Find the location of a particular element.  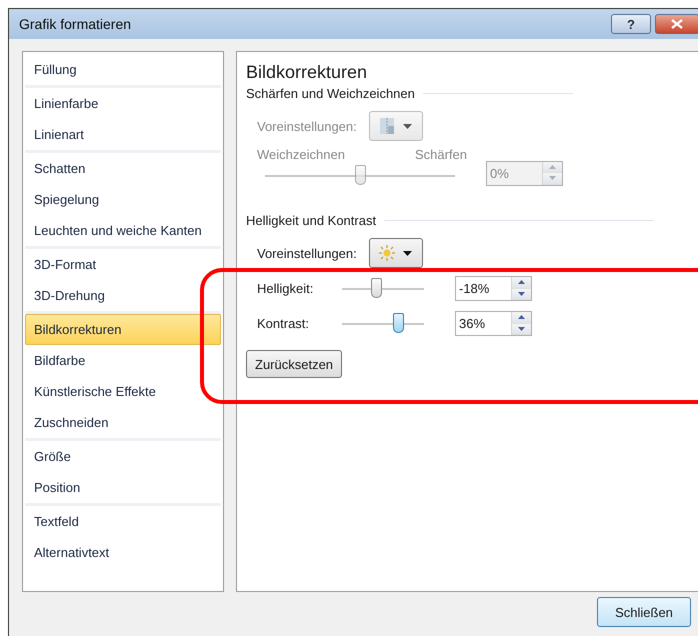

close-icon is located at coordinates (677, 24).